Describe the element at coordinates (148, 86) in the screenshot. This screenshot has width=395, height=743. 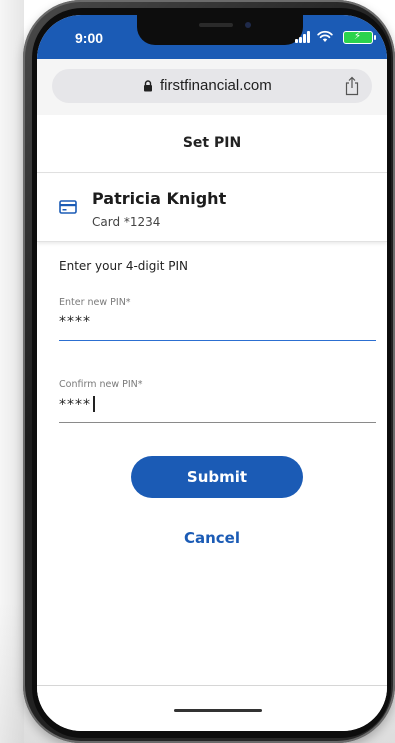
I see `lock-icon` at that location.